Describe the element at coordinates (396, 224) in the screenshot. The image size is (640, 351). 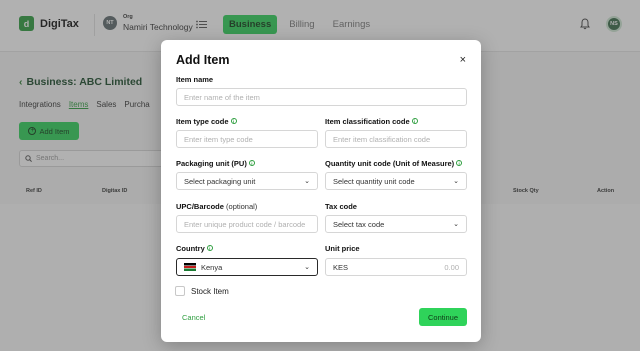
I see `tax-code-select: Select tax code ⌄` at that location.